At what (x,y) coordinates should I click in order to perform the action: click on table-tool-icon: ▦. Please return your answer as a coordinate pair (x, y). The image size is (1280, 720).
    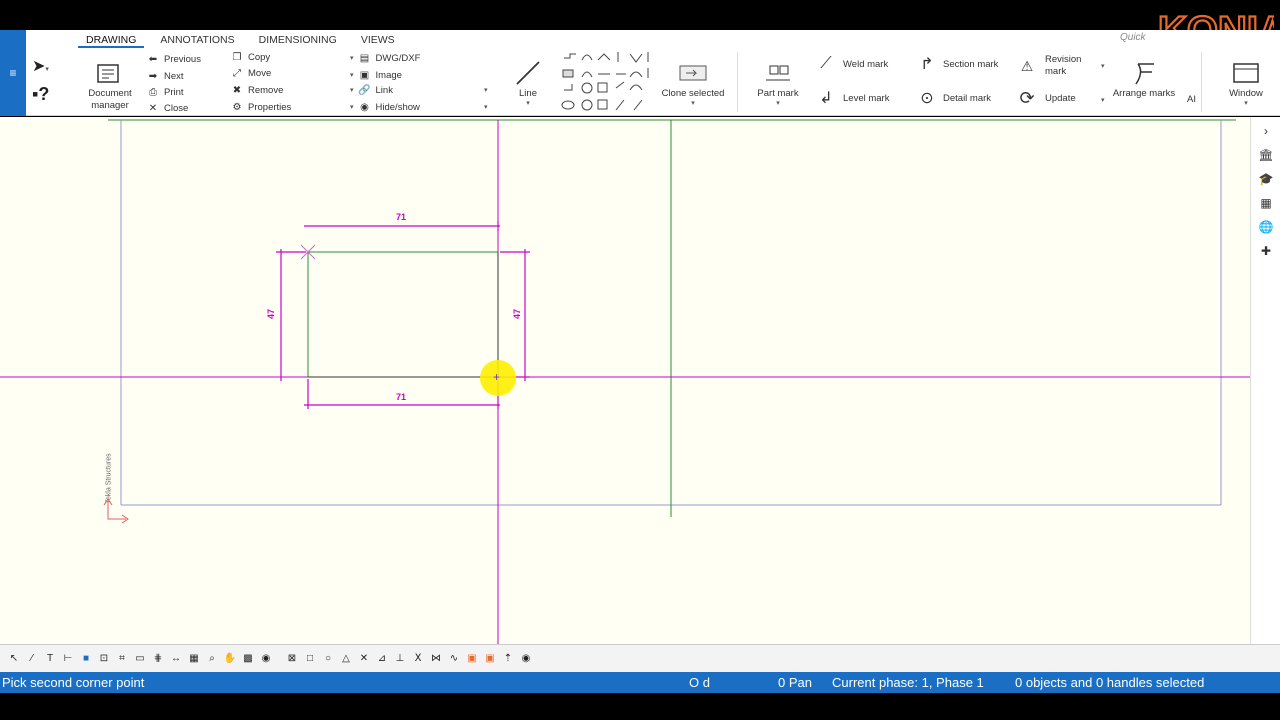
    Looking at the image, I should click on (194, 659).